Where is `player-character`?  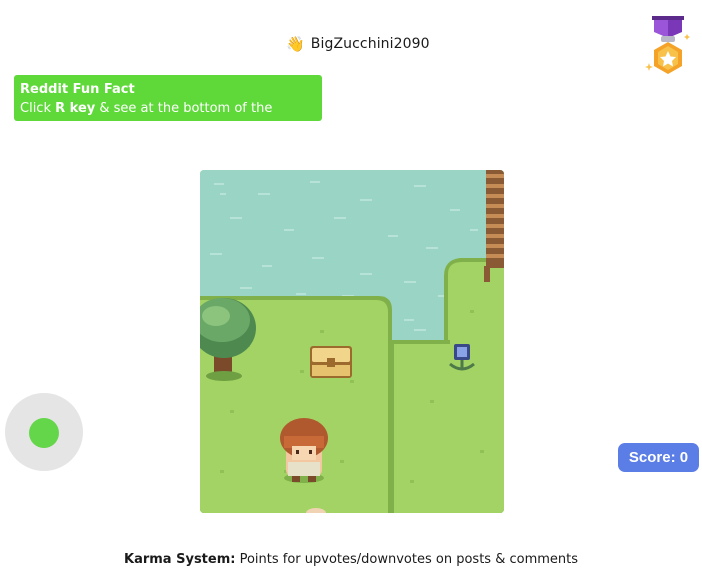
player-character is located at coordinates (304, 450).